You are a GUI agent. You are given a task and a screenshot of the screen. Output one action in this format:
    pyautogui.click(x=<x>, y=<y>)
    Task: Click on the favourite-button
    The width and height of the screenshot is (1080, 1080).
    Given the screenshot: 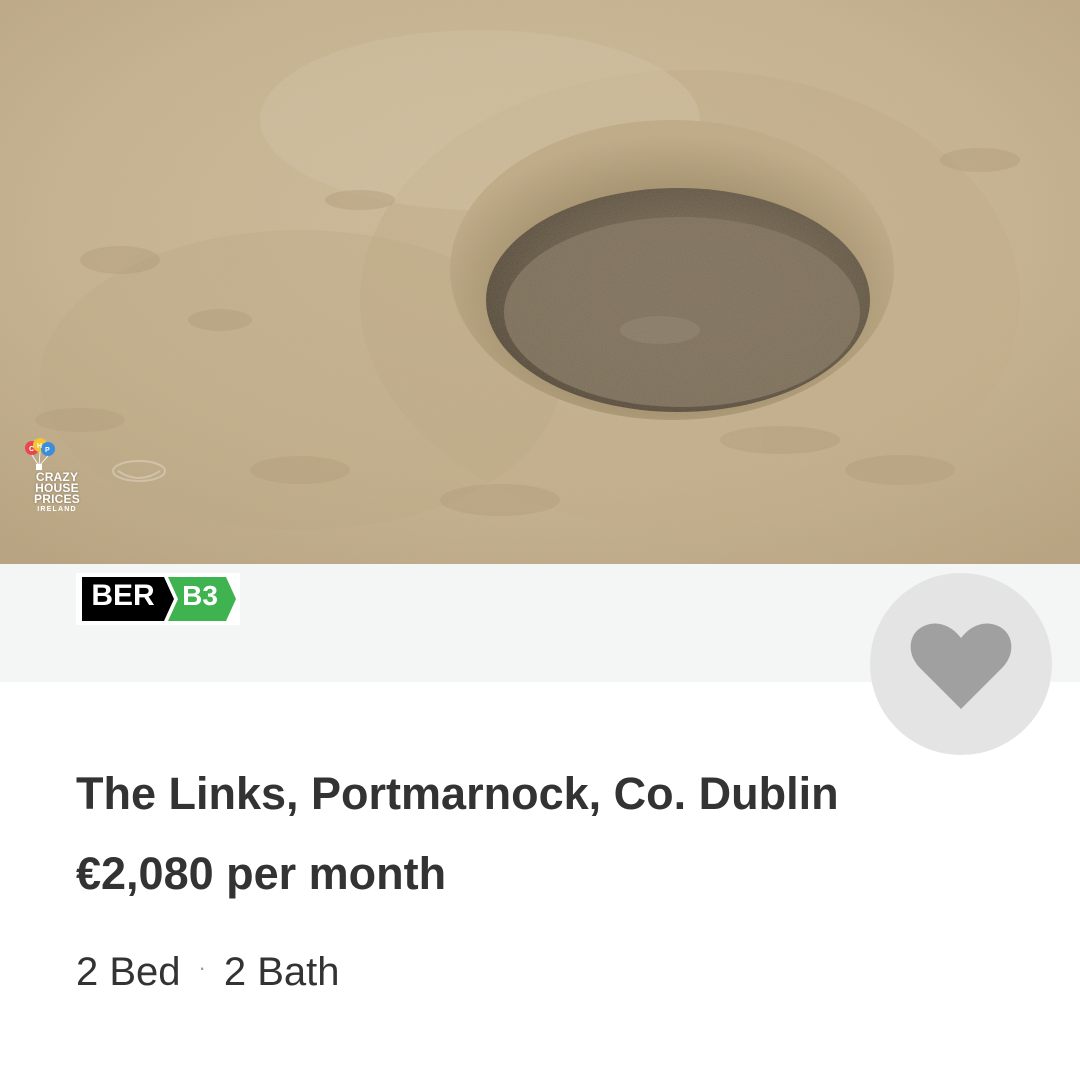 What is the action you would take?
    pyautogui.click(x=961, y=664)
    